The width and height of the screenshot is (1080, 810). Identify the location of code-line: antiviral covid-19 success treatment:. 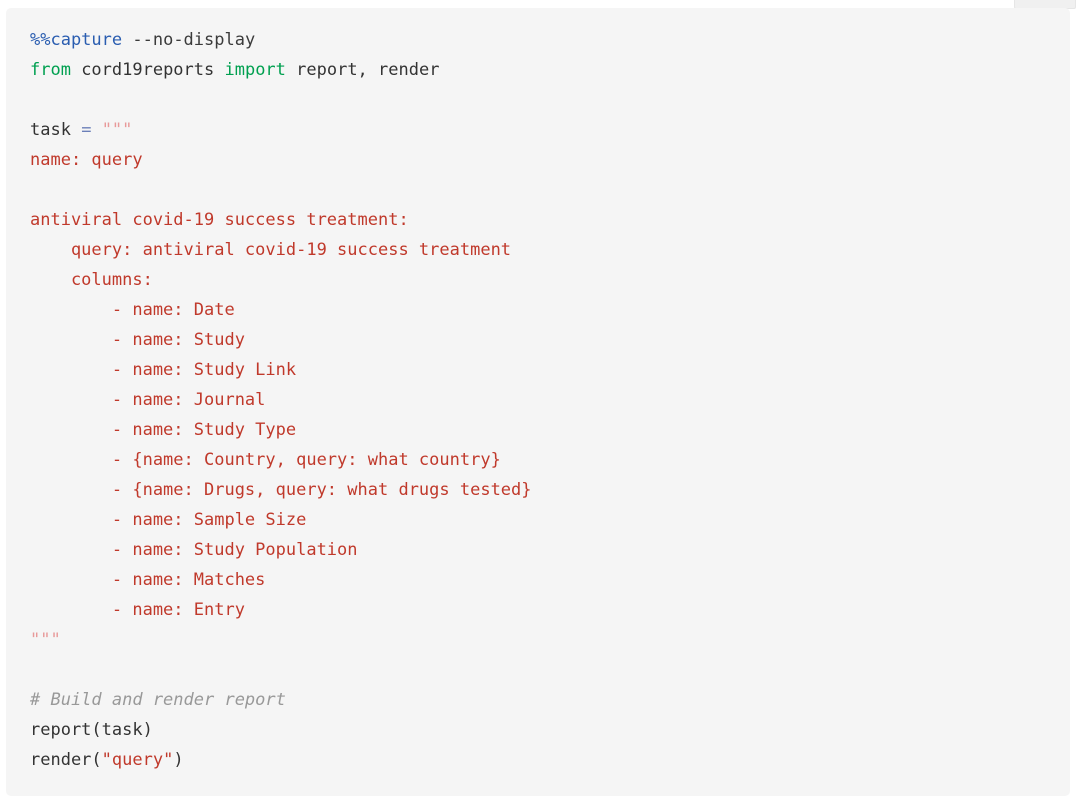
(538, 220).